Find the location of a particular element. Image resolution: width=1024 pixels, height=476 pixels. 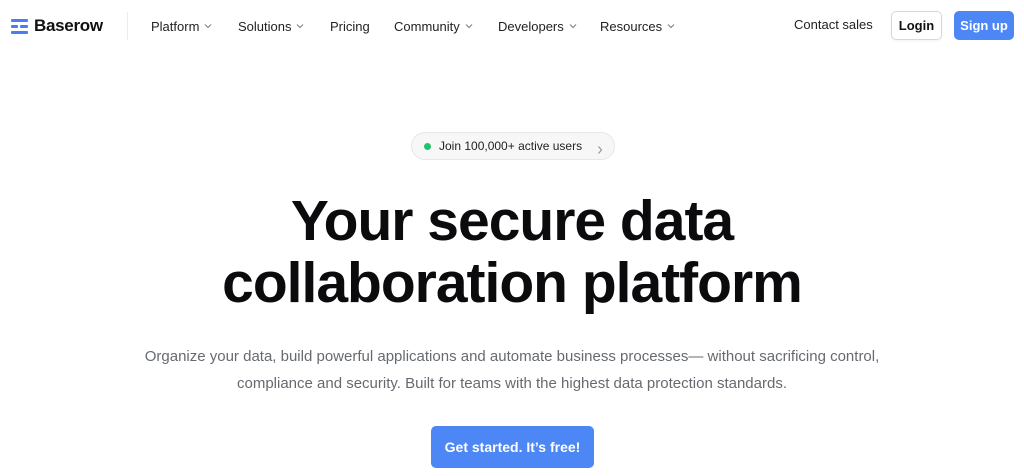

baserow-logo-icon is located at coordinates (19, 26).